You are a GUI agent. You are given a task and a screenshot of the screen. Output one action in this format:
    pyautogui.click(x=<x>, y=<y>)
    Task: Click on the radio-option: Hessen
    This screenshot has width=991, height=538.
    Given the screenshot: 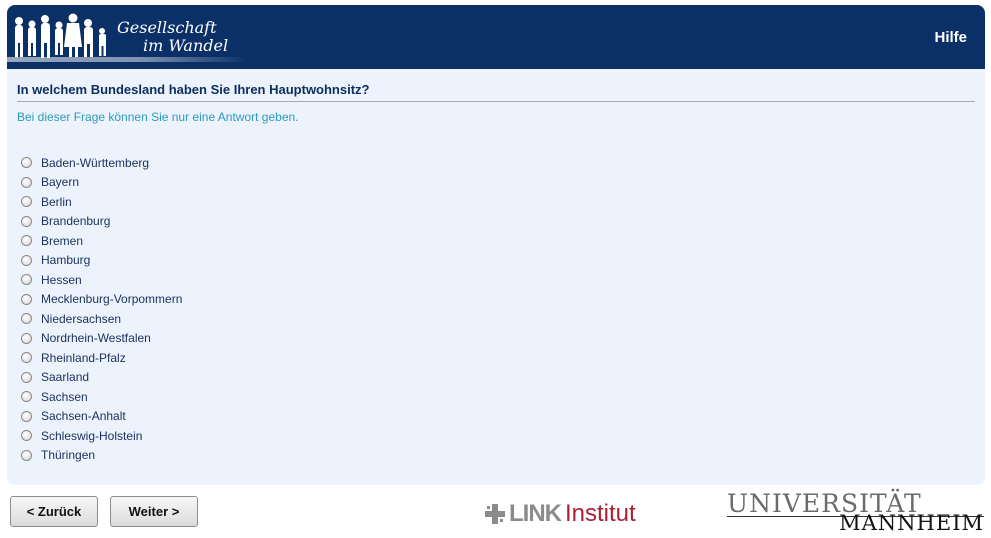 What is the action you would take?
    pyautogui.click(x=101, y=280)
    